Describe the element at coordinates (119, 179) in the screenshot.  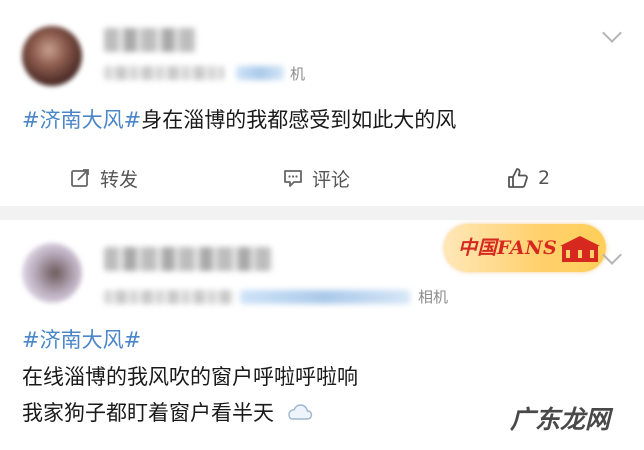
I see `repost-label: 转发` at that location.